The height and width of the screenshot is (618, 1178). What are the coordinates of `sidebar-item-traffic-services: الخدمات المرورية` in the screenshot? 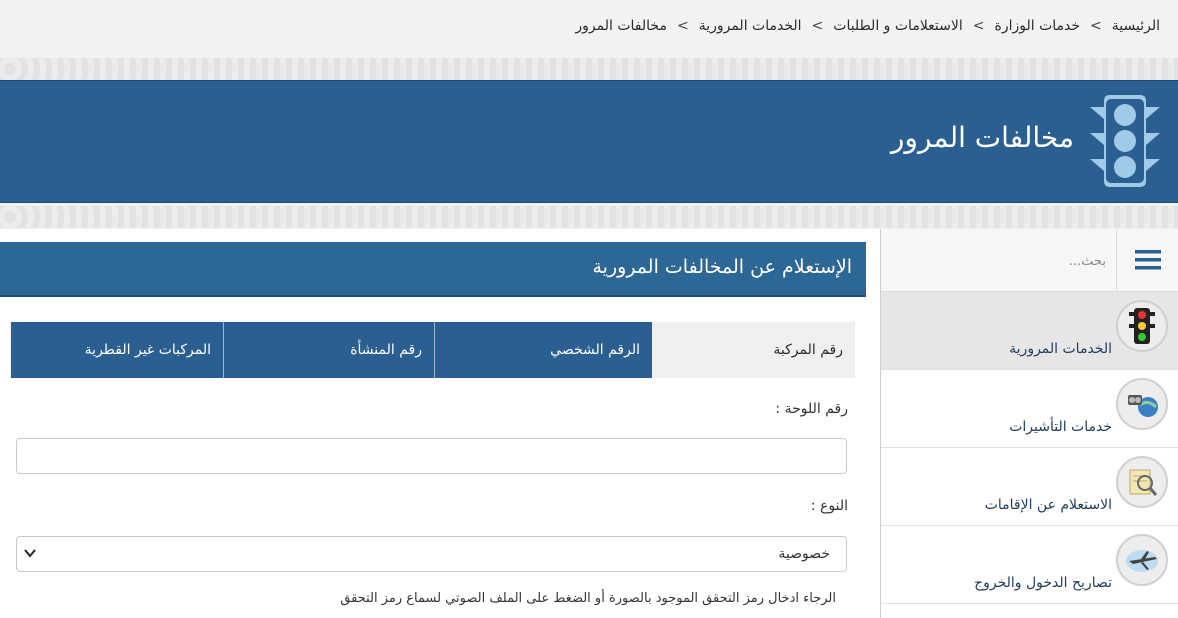 It's located at (1029, 331).